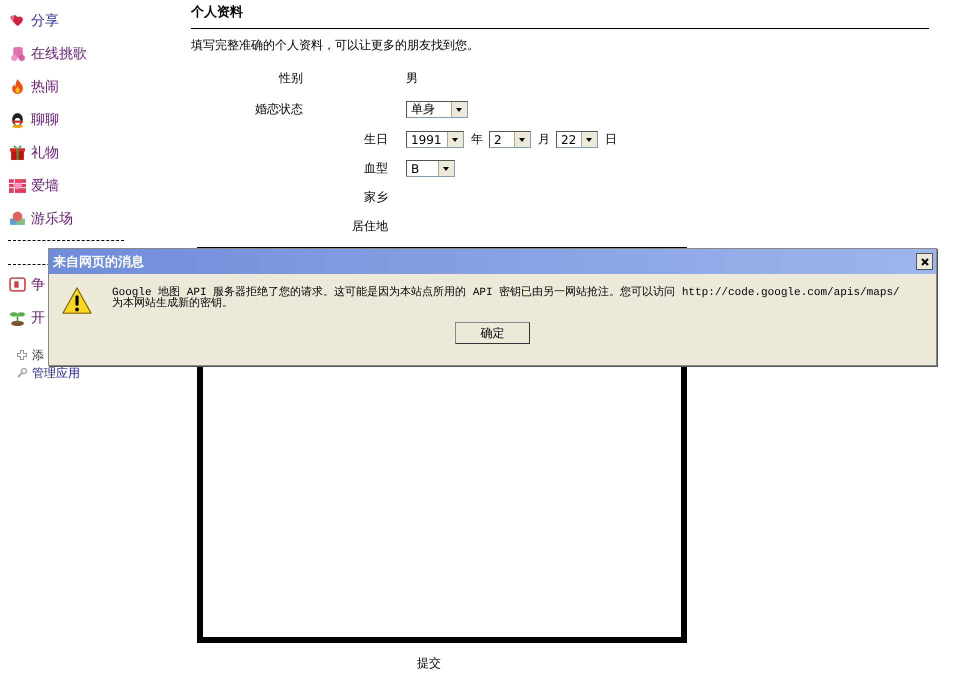 This screenshot has width=967, height=680. Describe the element at coordinates (375, 168) in the screenshot. I see `field-label: 血型` at that location.